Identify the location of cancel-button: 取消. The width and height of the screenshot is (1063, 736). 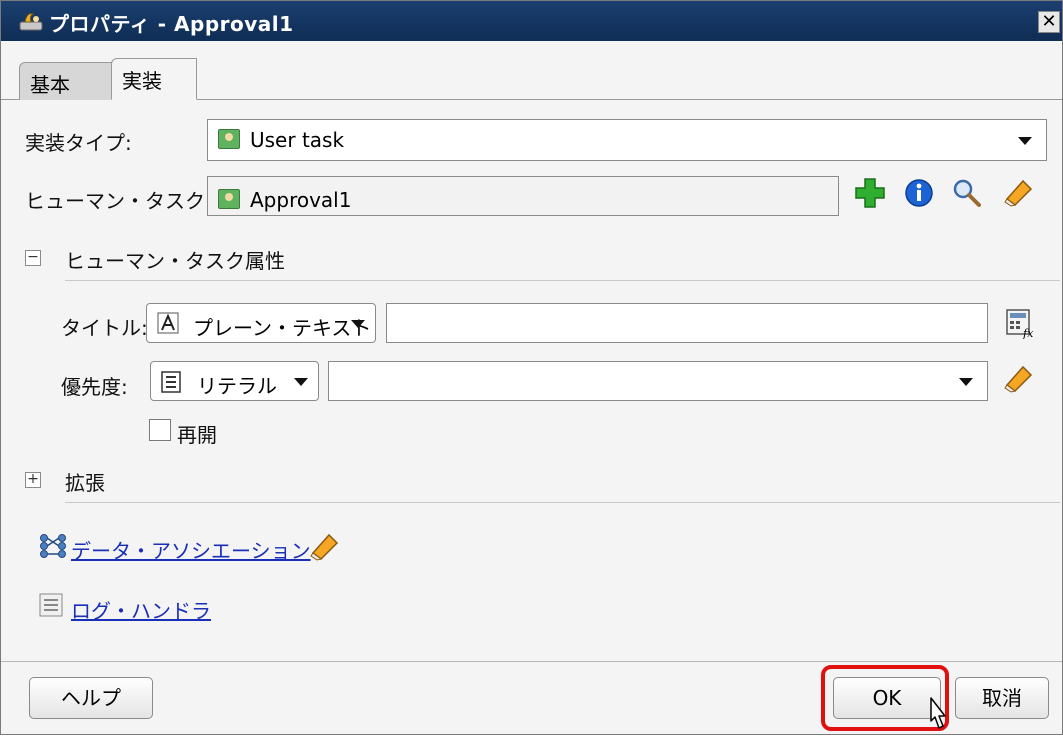
(1002, 698).